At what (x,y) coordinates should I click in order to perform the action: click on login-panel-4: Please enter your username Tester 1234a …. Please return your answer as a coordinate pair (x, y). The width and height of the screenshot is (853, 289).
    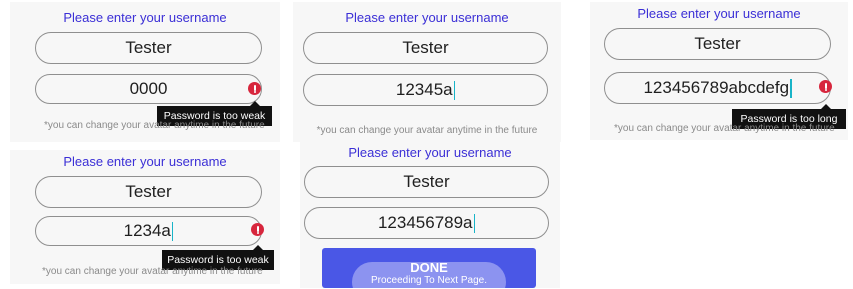
    Looking at the image, I should click on (145, 217).